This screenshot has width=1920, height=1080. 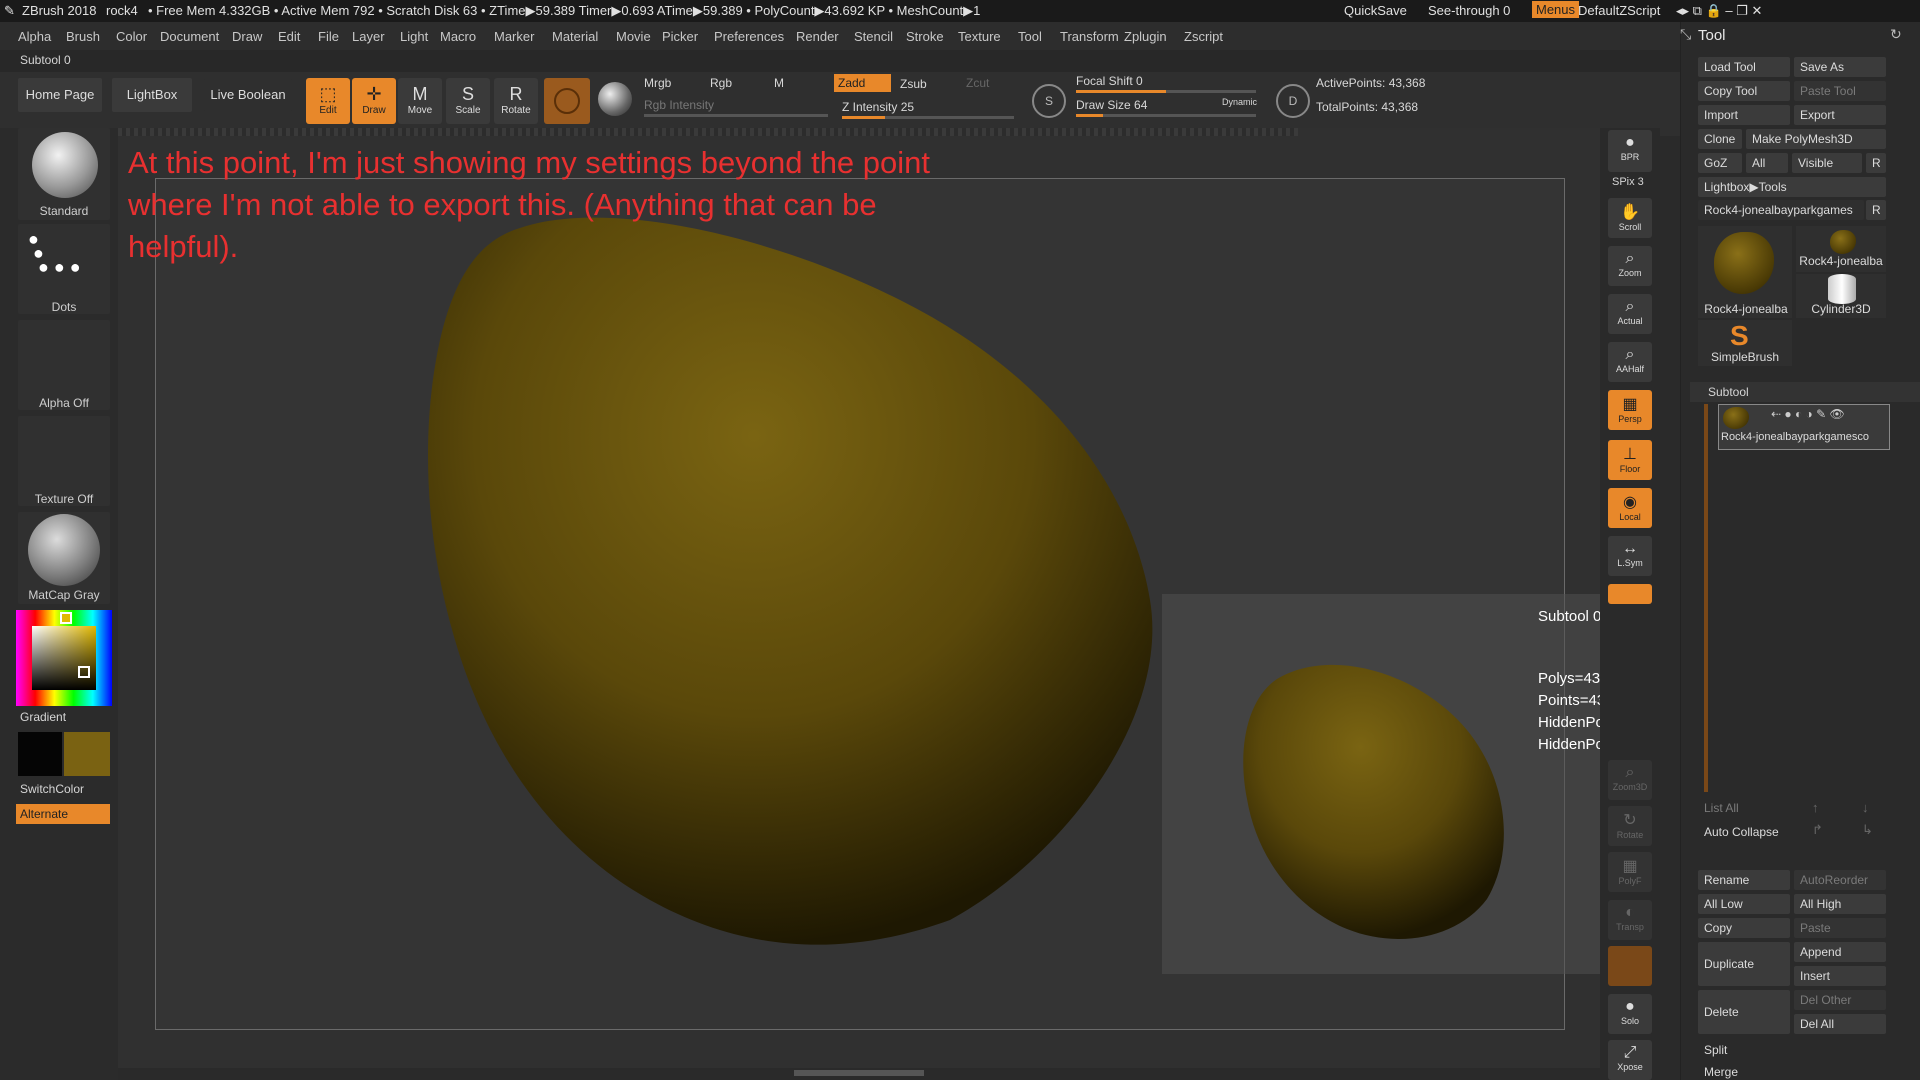 I want to click on xpose-button: ⤢ Xpose, so click(x=1630, y=1060).